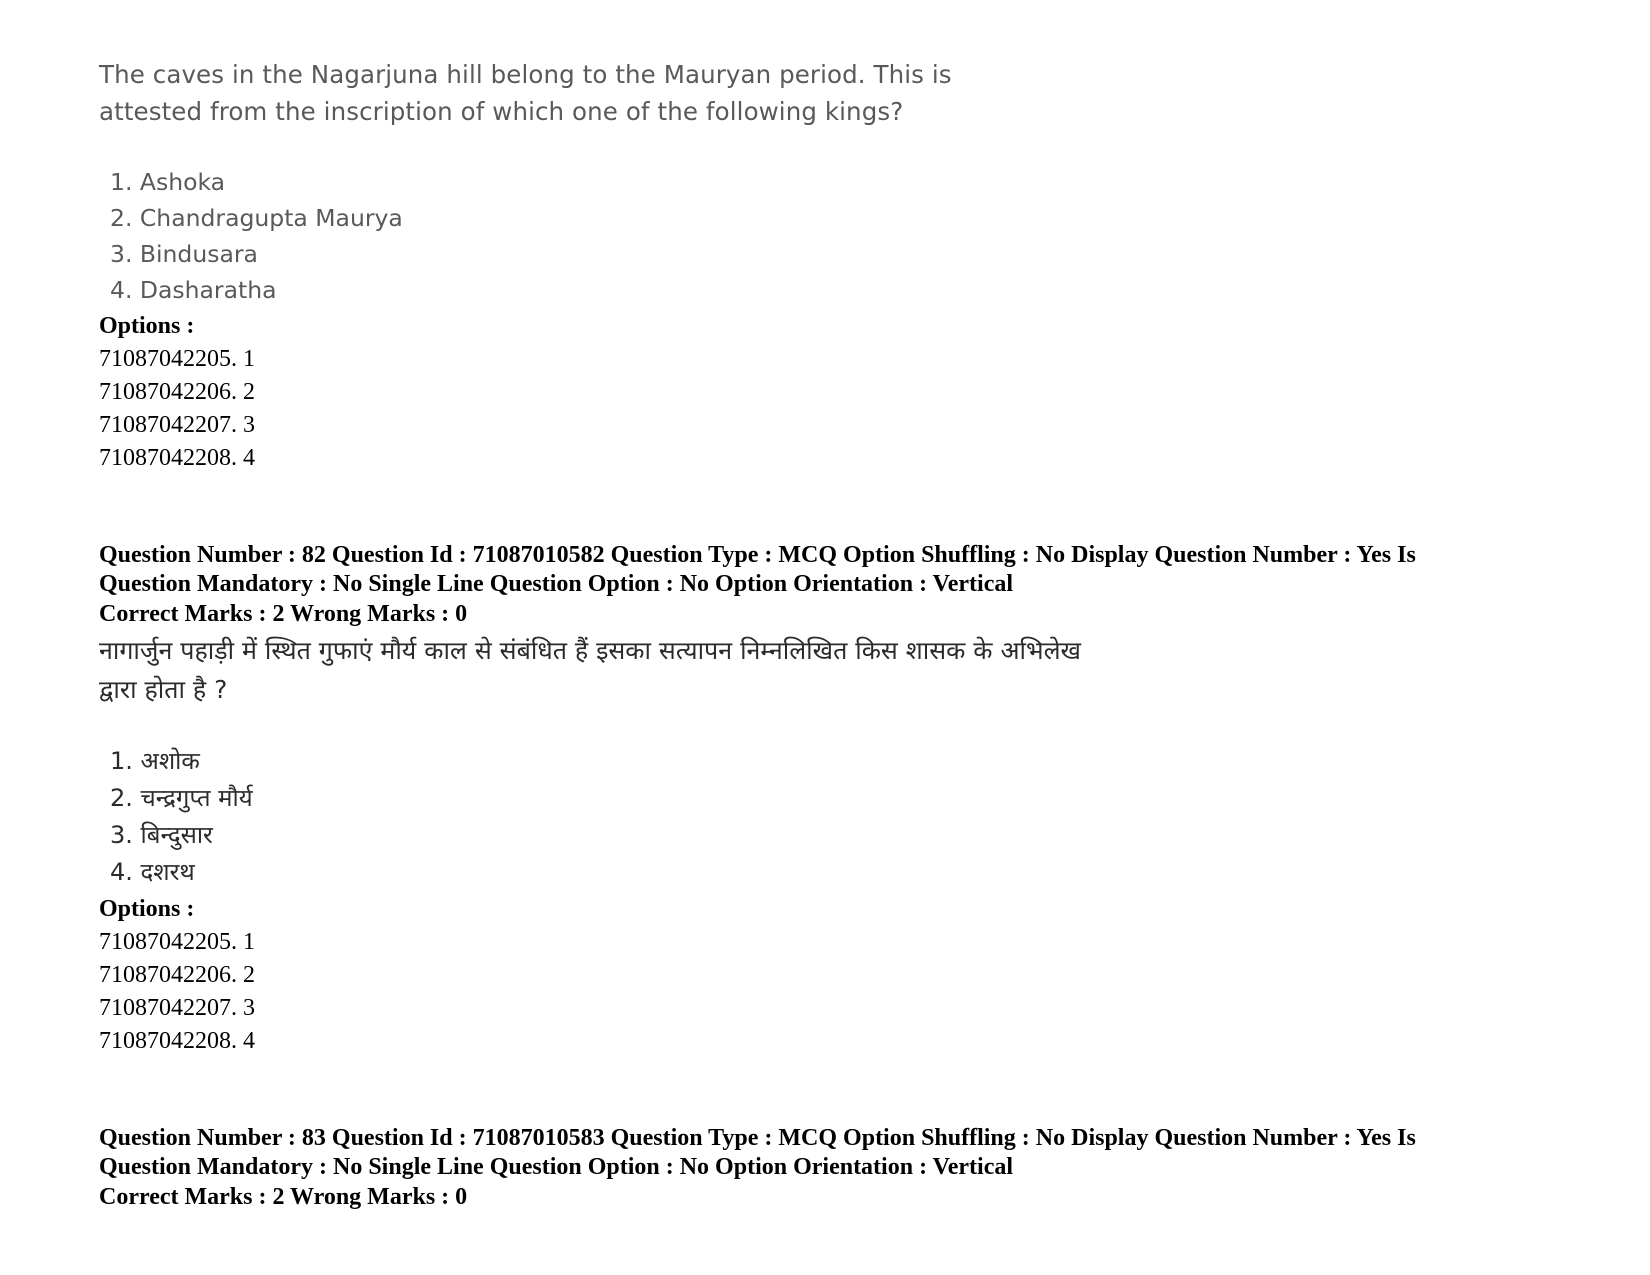 The height and width of the screenshot is (1275, 1650). Describe the element at coordinates (769, 290) in the screenshot. I see `choice-item: 4. Dasharatha` at that location.